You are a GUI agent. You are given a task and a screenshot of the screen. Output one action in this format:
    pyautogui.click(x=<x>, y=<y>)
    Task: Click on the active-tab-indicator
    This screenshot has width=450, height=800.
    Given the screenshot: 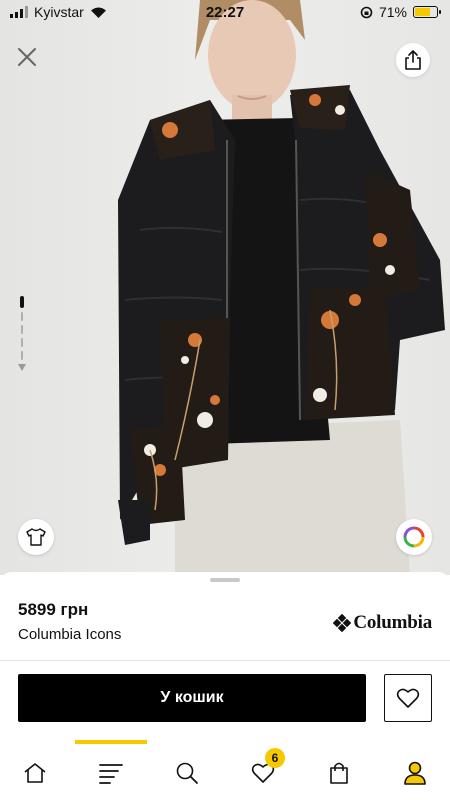 What is the action you would take?
    pyautogui.click(x=111, y=742)
    